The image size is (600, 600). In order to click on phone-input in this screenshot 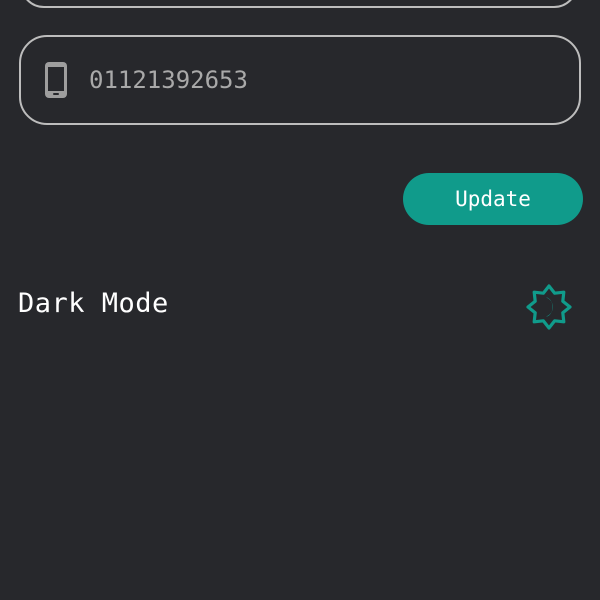, I will do `click(324, 80)`.